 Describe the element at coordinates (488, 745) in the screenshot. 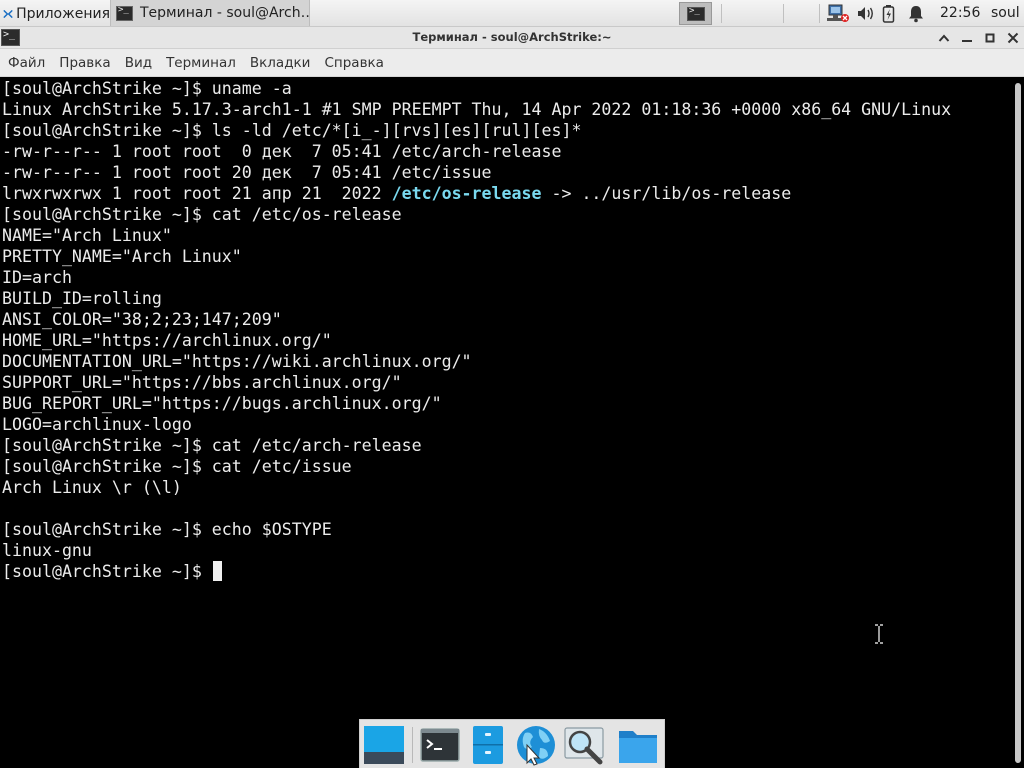

I see `file-manager-icon` at that location.